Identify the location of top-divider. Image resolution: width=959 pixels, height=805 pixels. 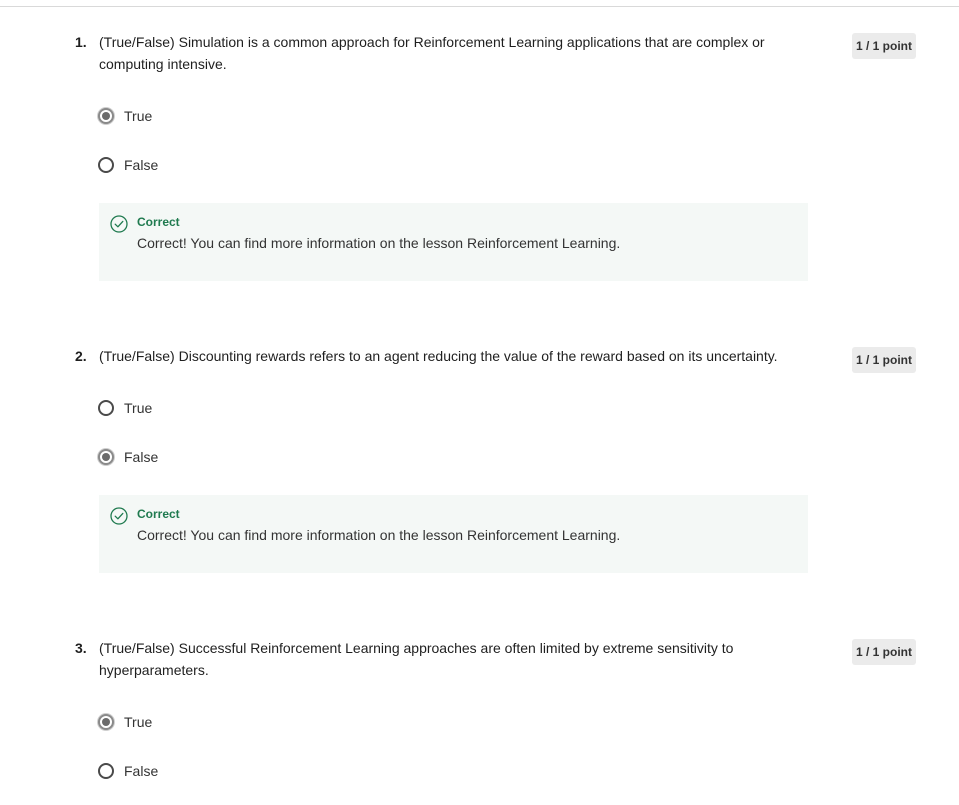
(479, 3).